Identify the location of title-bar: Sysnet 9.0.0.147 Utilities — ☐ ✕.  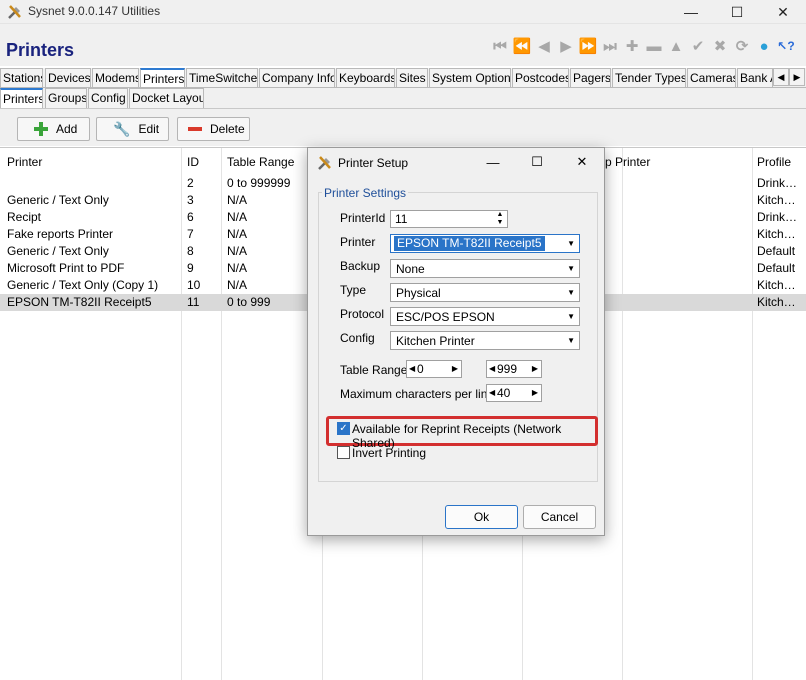
(403, 12).